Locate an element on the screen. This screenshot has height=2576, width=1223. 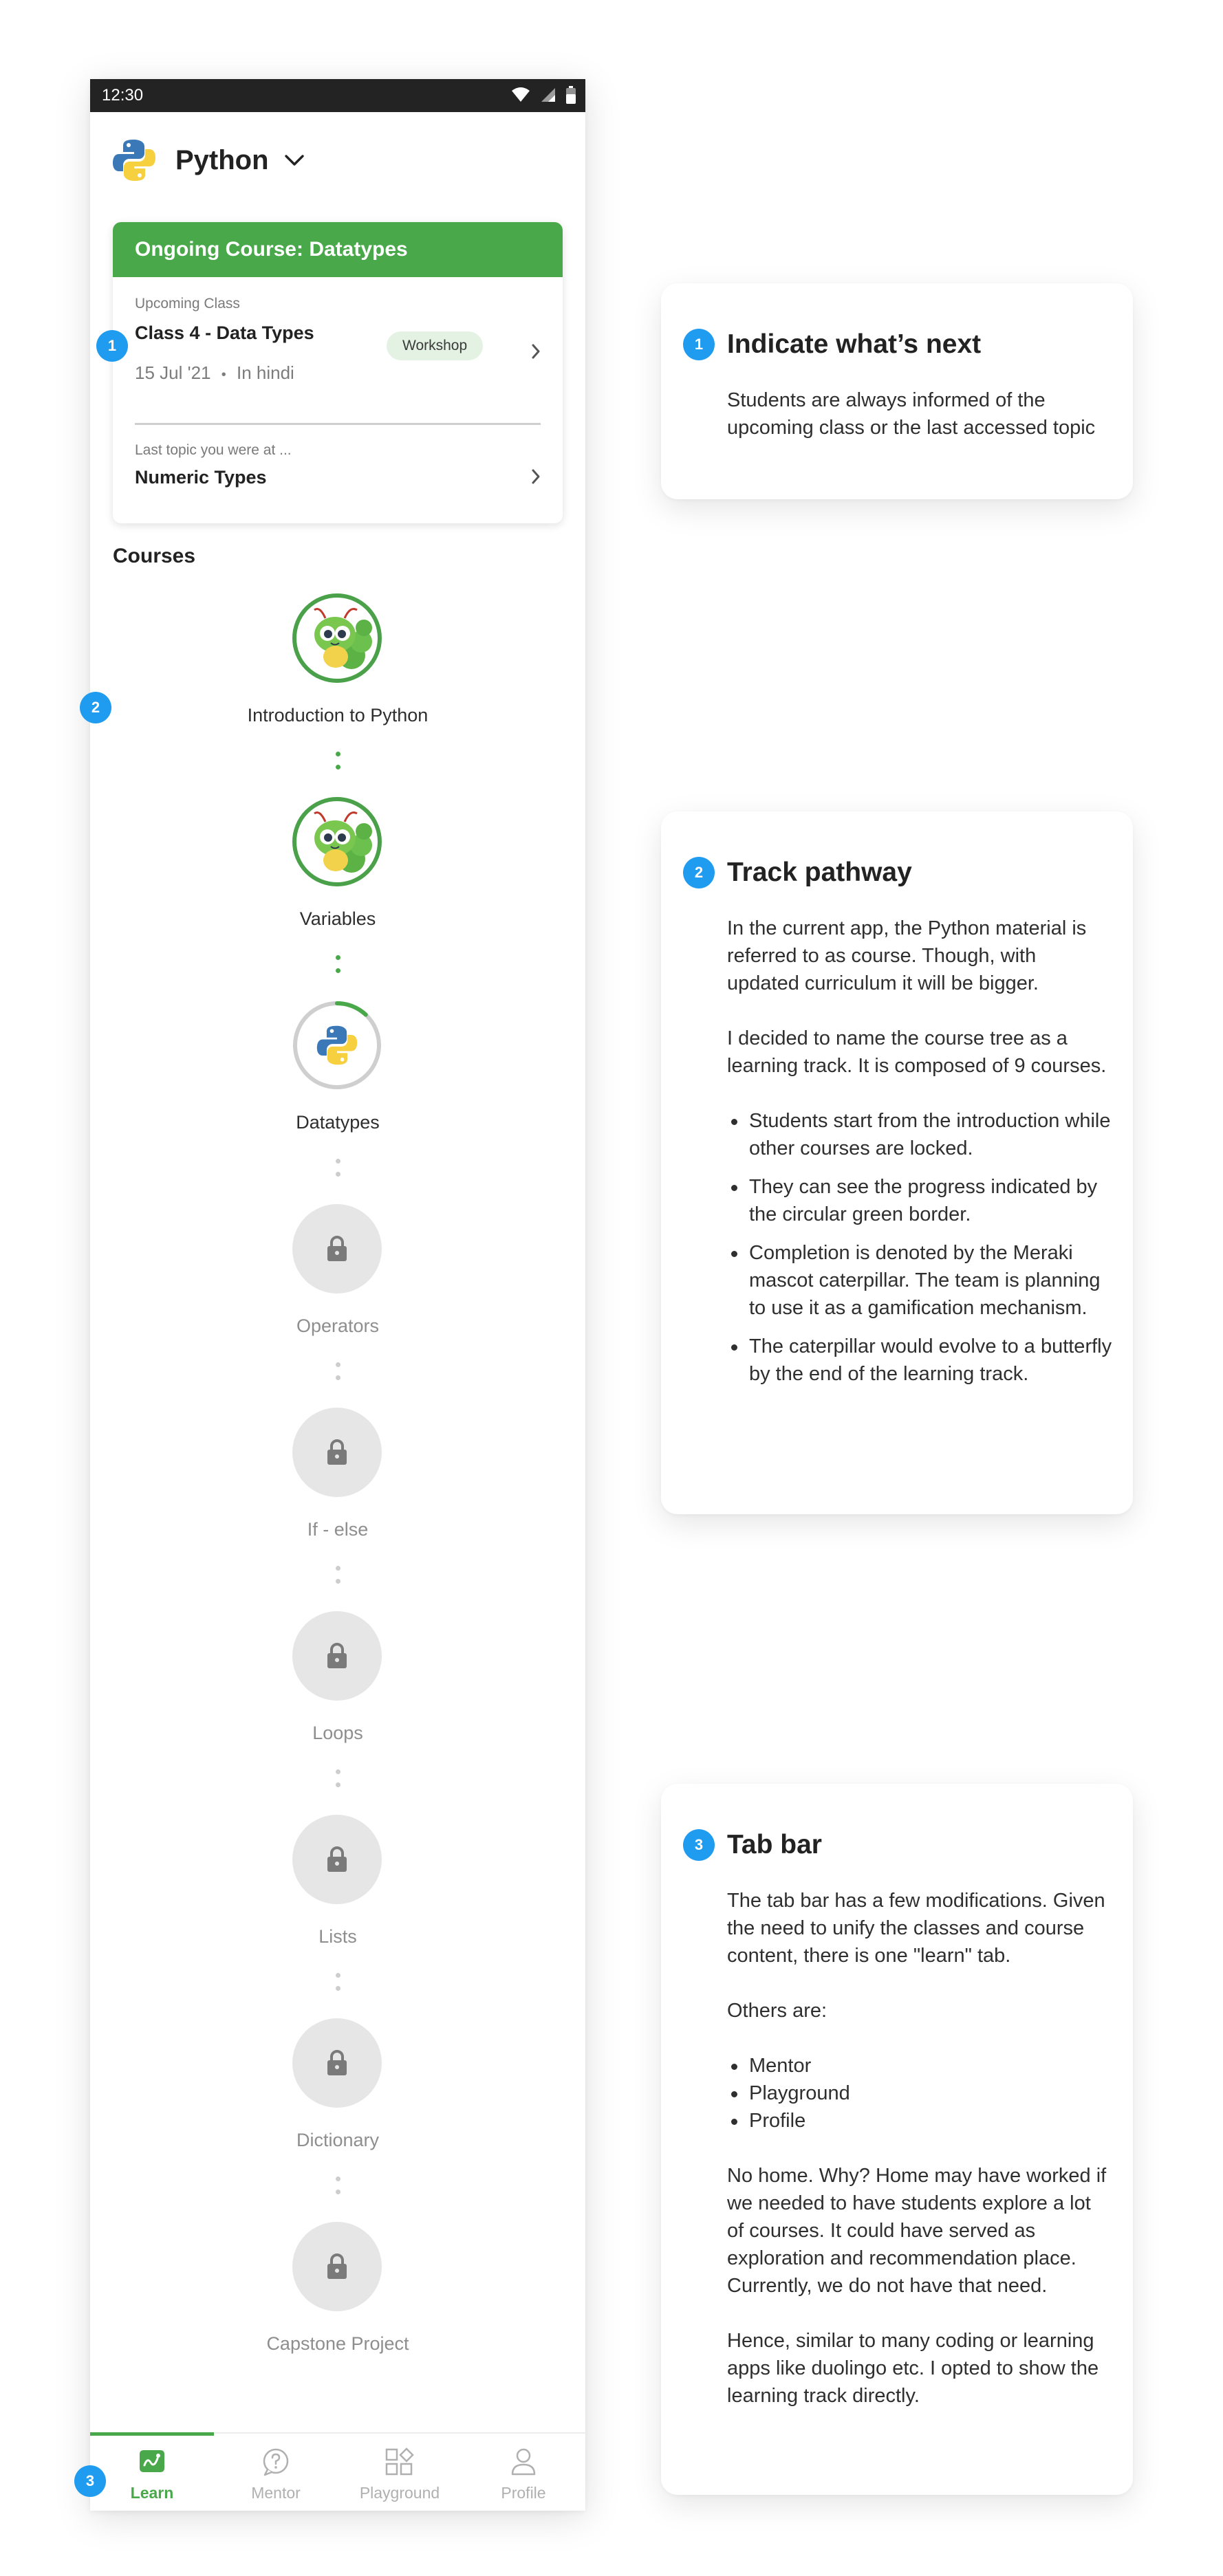
learn-tab-icon is located at coordinates (152, 2461).